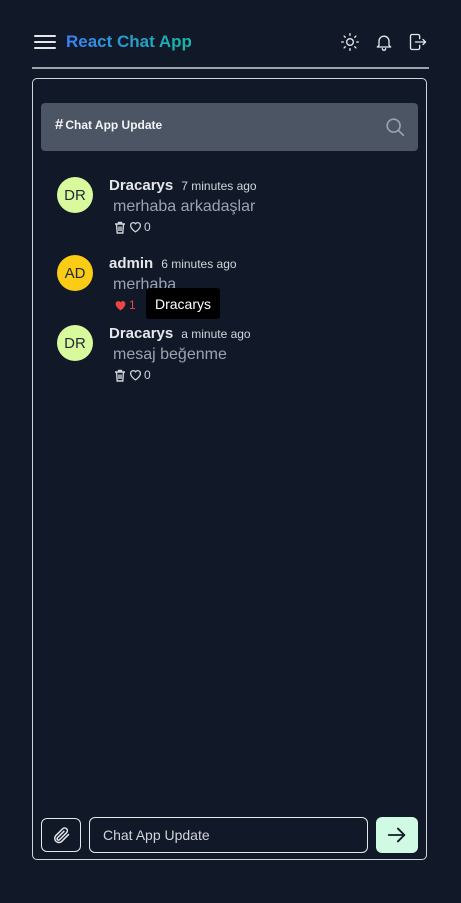 The width and height of the screenshot is (461, 903). Describe the element at coordinates (170, 354) in the screenshot. I see `message-text: mesaj beğenme` at that location.